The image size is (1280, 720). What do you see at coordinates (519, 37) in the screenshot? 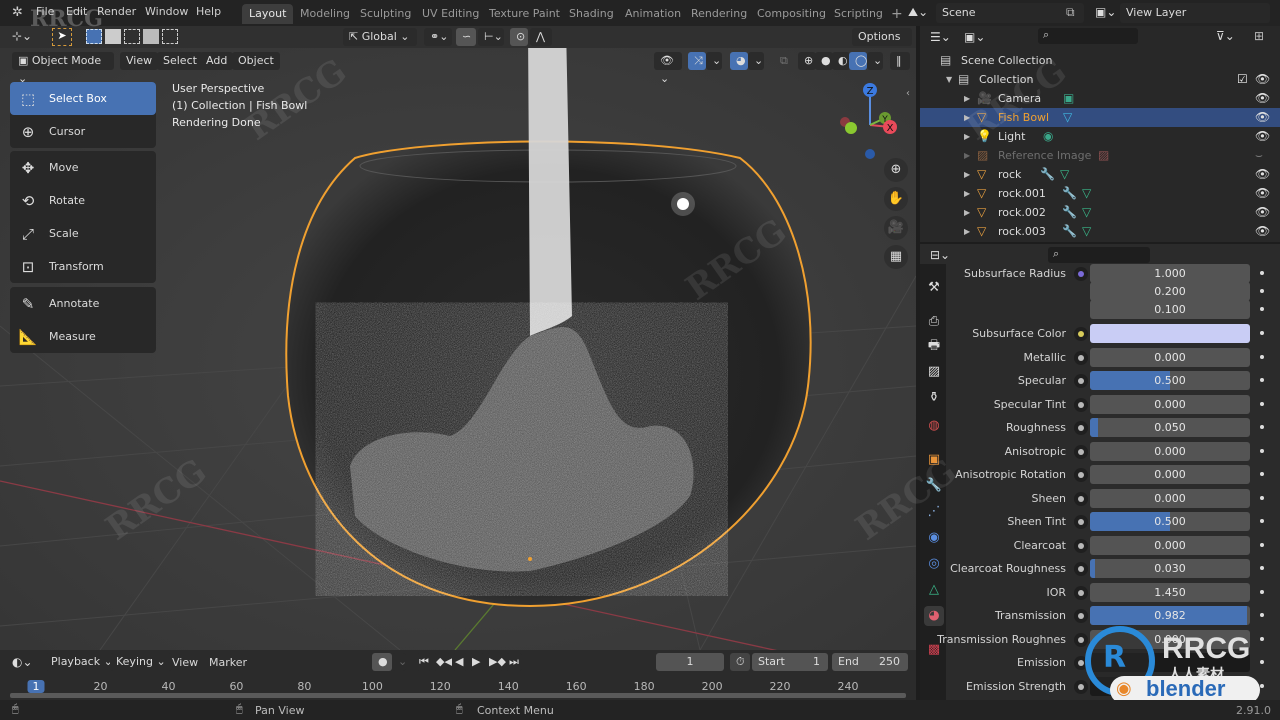
I see `proportional-edit-icon: ⊙` at bounding box center [519, 37].